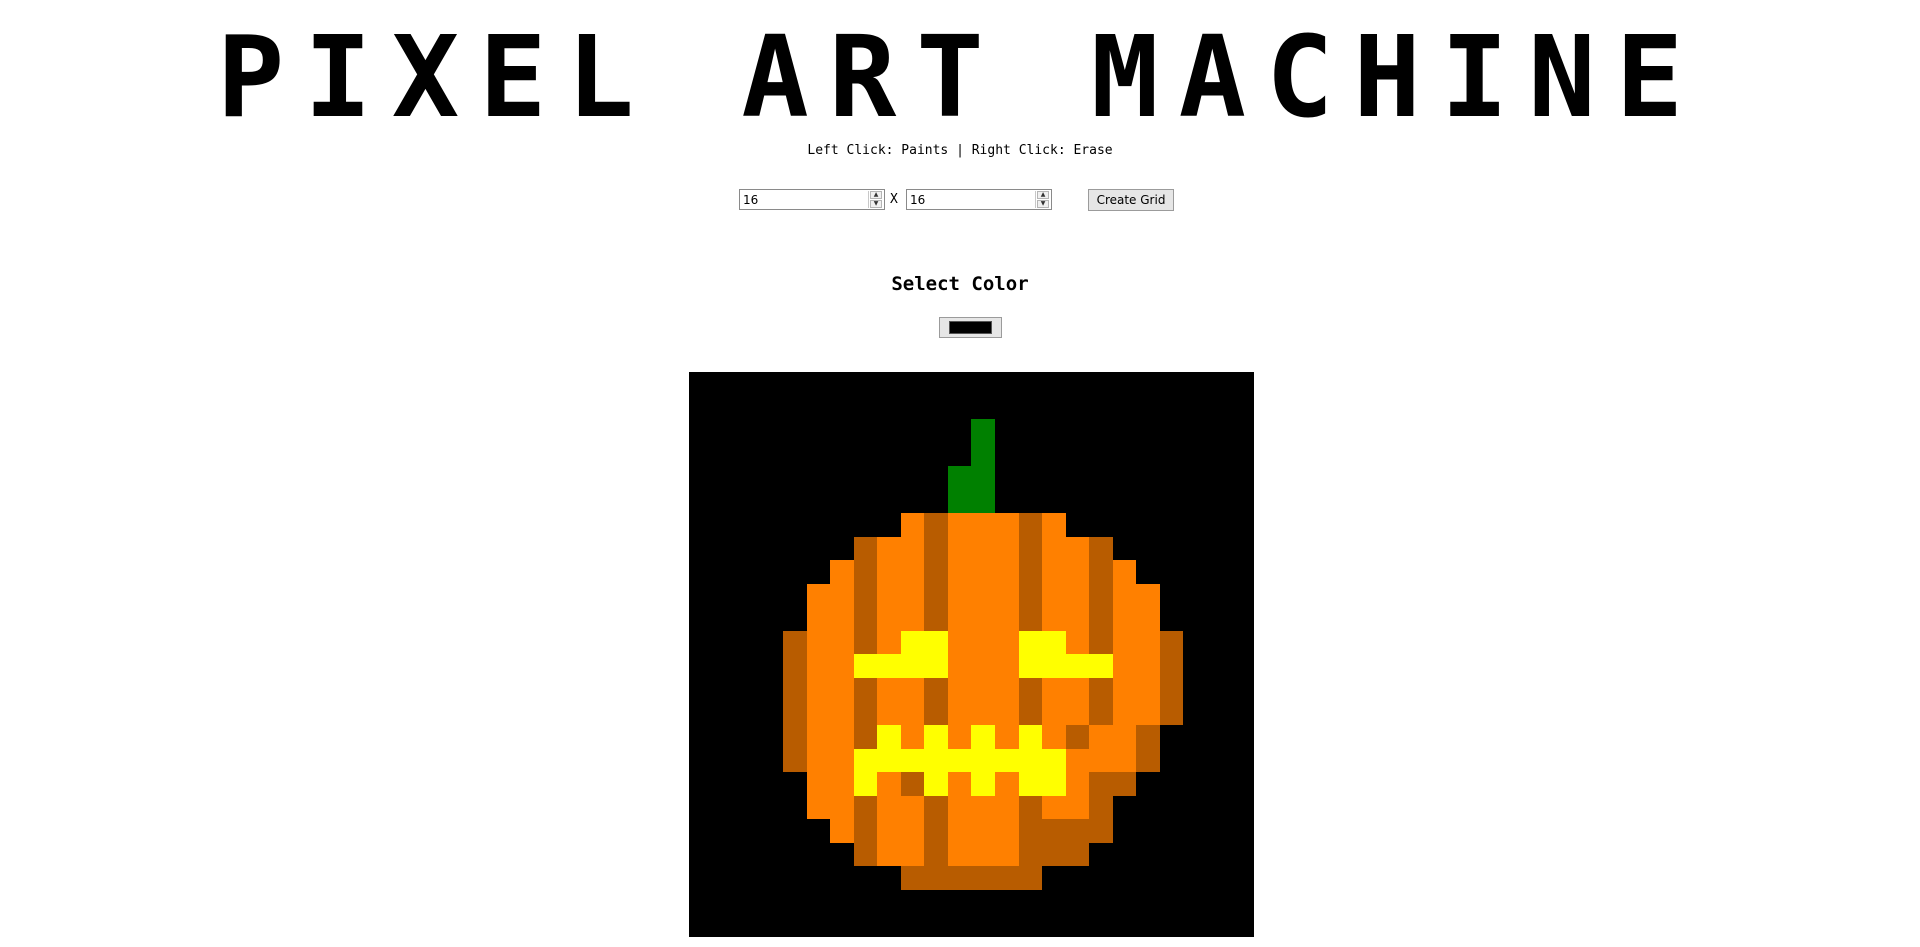 The height and width of the screenshot is (947, 1920). Describe the element at coordinates (875, 199) in the screenshot. I see `grid-height-spinner: ▲ ▼` at that location.